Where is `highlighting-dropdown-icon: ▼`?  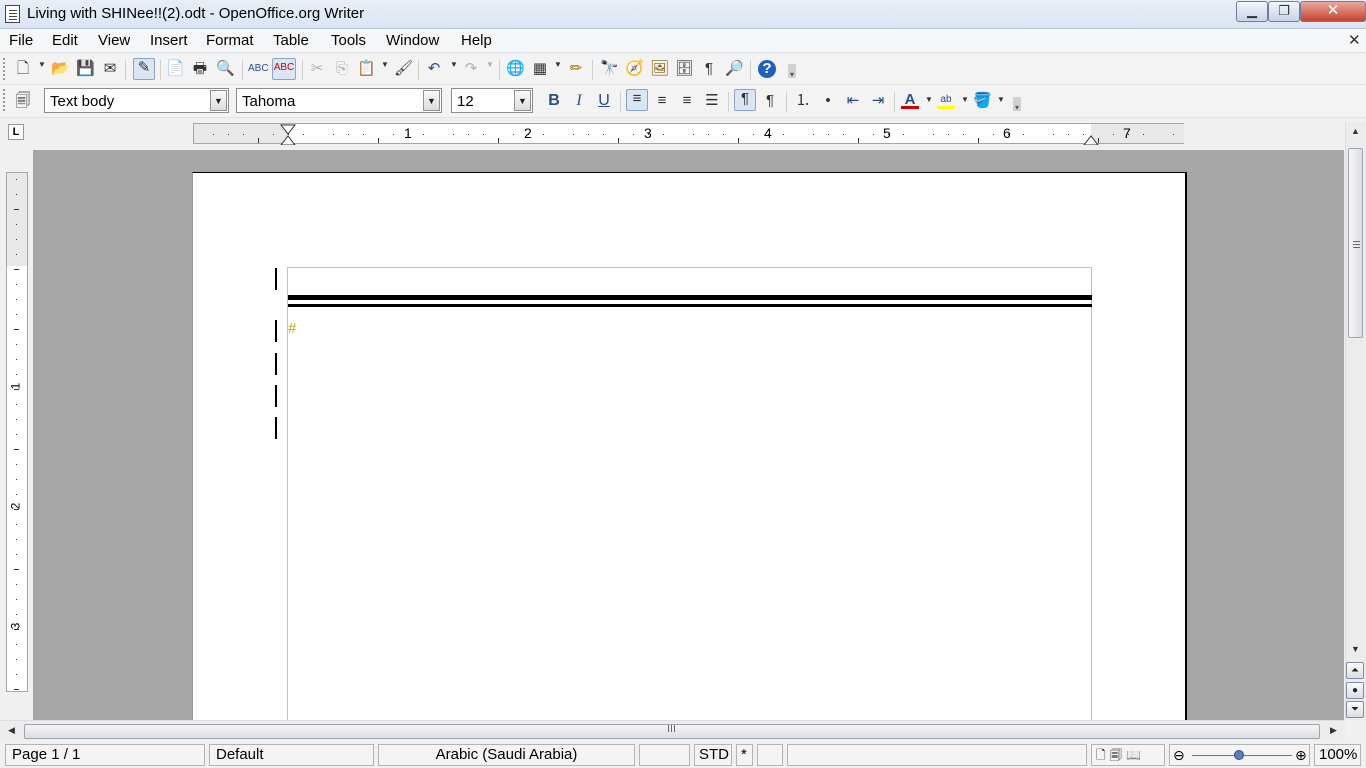
highlighting-dropdown-icon: ▼ is located at coordinates (965, 99).